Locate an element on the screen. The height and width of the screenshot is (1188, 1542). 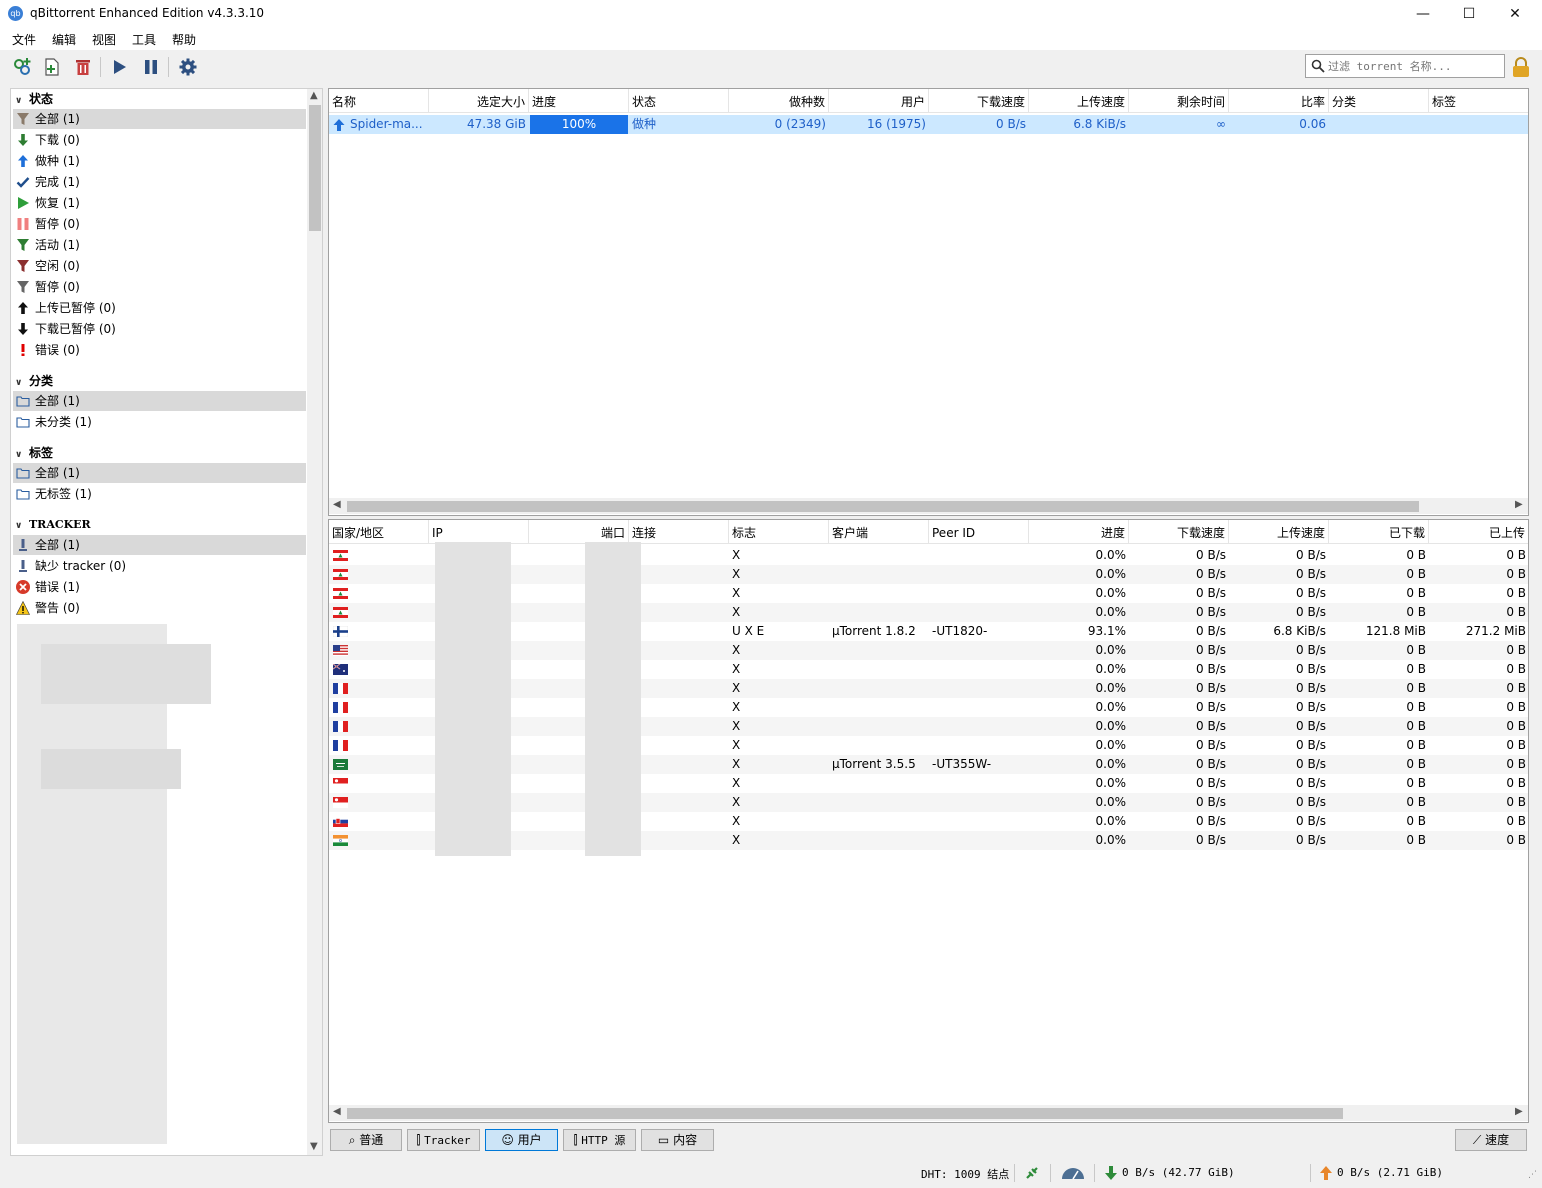
category-section-header: ∨ 分类 is located at coordinates (34, 381).